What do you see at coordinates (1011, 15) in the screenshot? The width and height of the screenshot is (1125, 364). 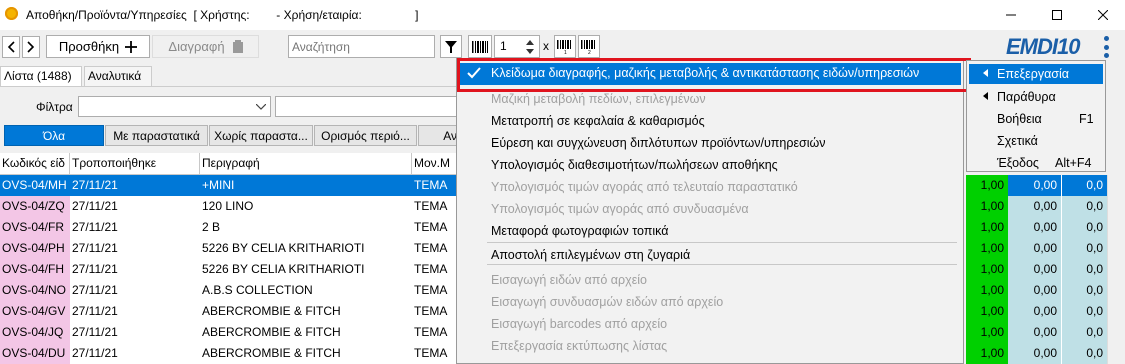 I see `minimize-button` at bounding box center [1011, 15].